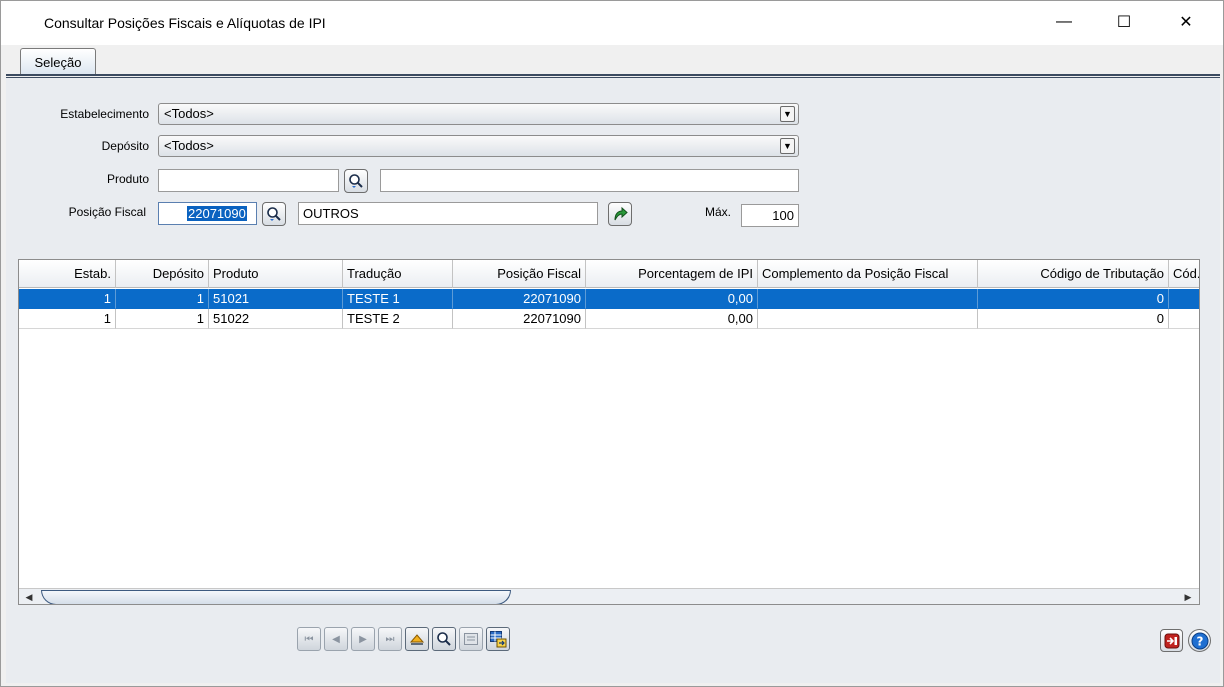 The image size is (1224, 687). I want to click on export-grid-icon, so click(498, 639).